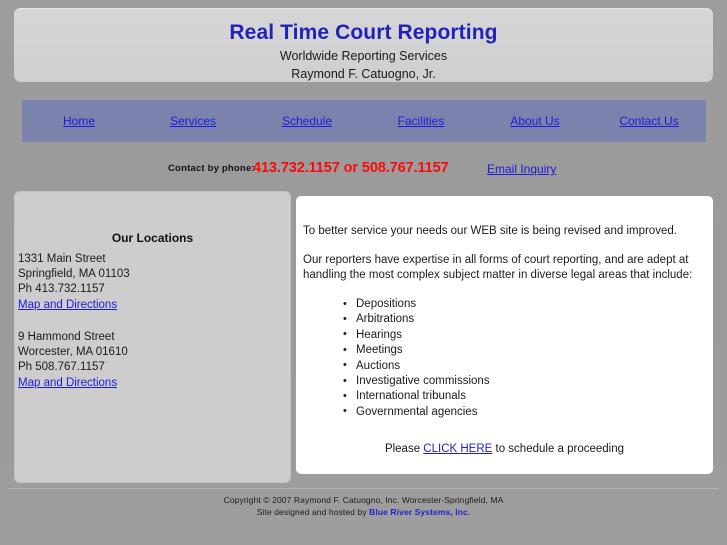 The width and height of the screenshot is (727, 545). What do you see at coordinates (558, 449) in the screenshot?
I see `cta-suffix-text: to schedule a proceeding` at bounding box center [558, 449].